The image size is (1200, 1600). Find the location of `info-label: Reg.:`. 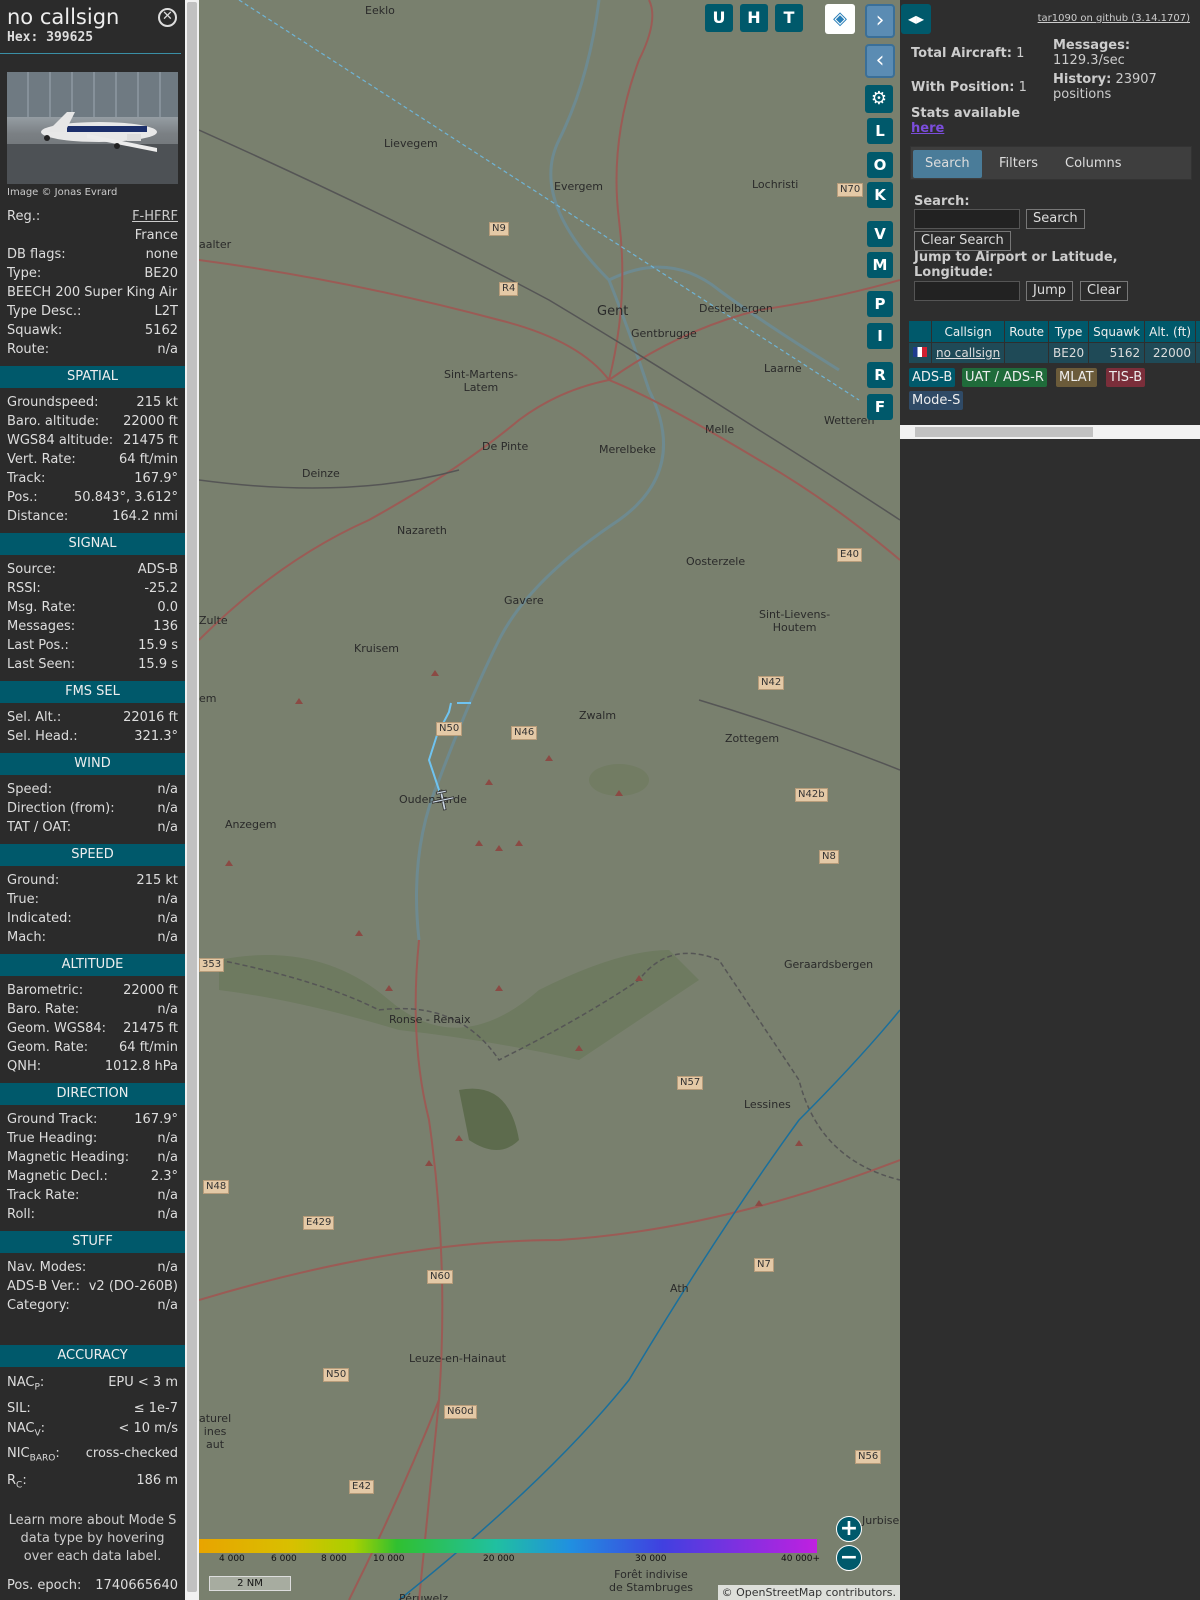

info-label: Reg.: is located at coordinates (23, 216).